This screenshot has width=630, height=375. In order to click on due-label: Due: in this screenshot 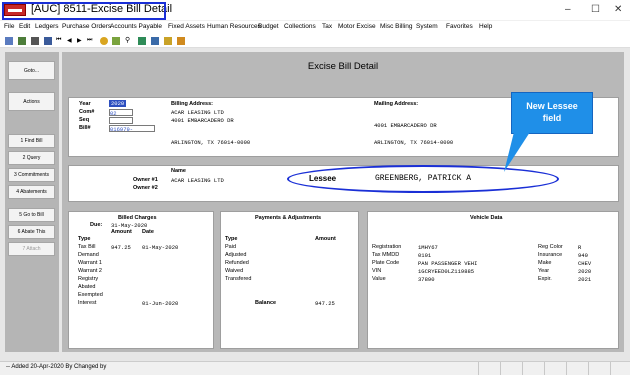, I will do `click(96, 225)`.